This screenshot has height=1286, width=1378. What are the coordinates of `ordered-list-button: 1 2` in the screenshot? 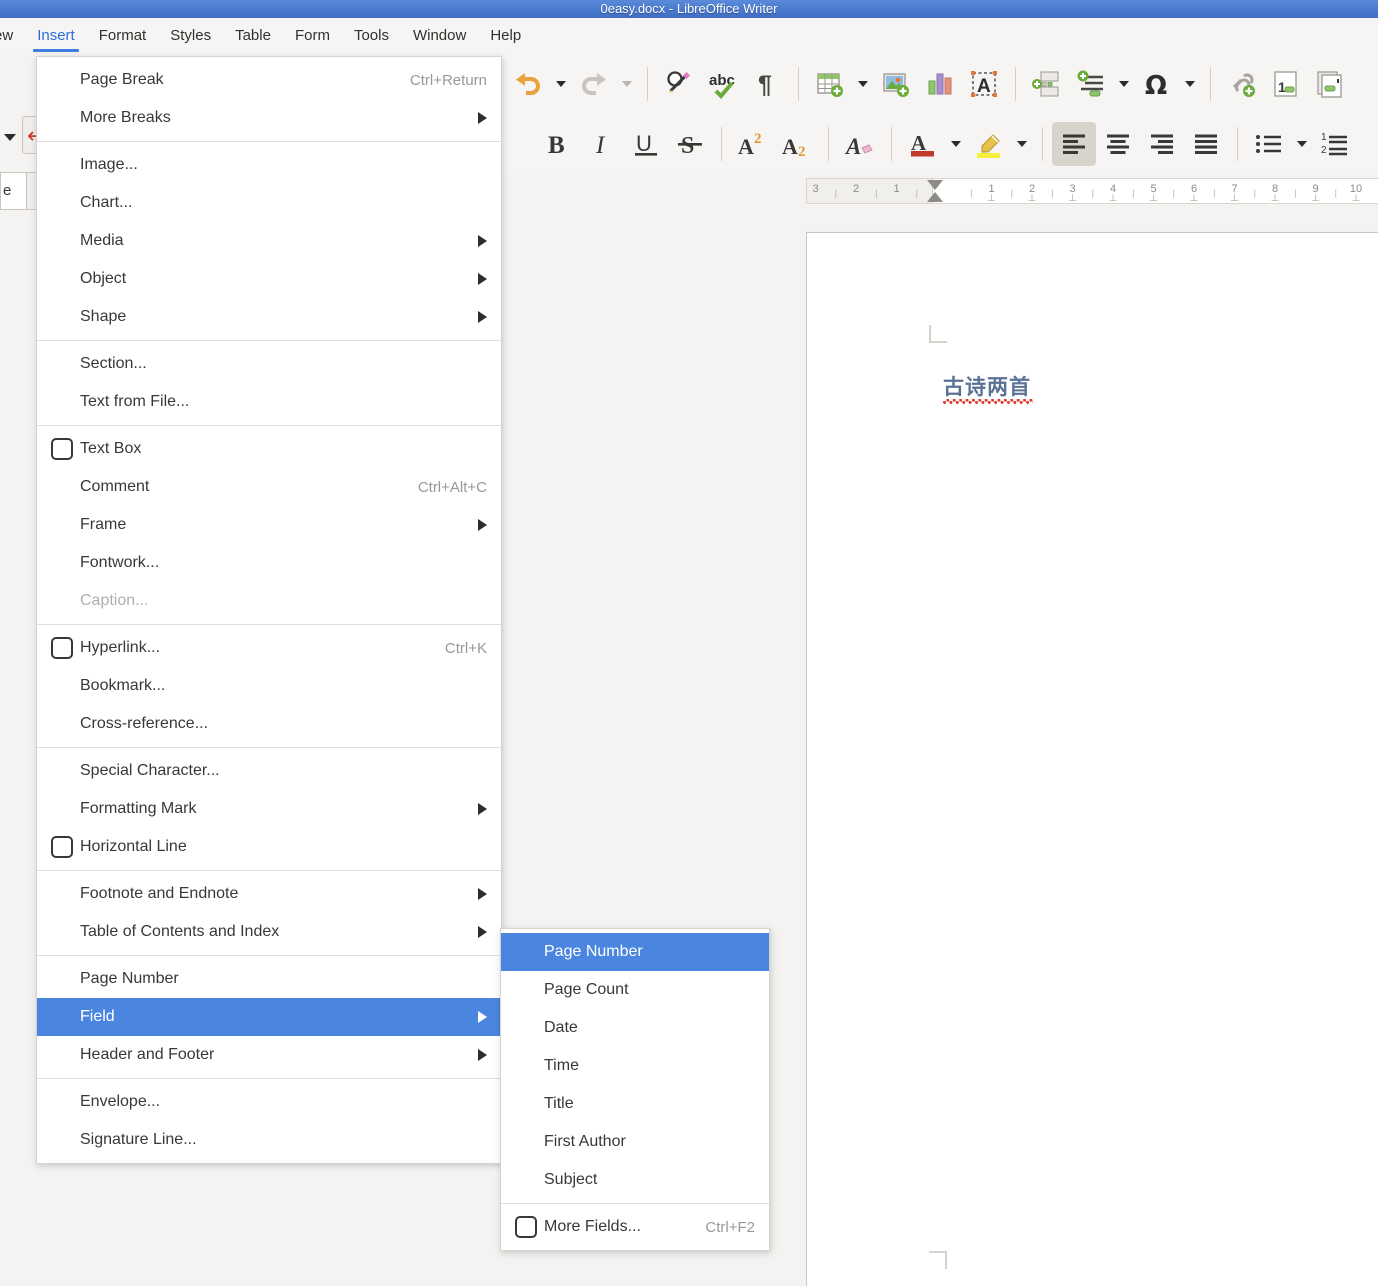 It's located at (1335, 144).